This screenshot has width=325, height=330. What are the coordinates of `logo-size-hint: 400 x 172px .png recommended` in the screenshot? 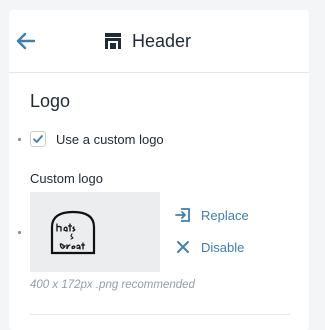 It's located at (112, 285).